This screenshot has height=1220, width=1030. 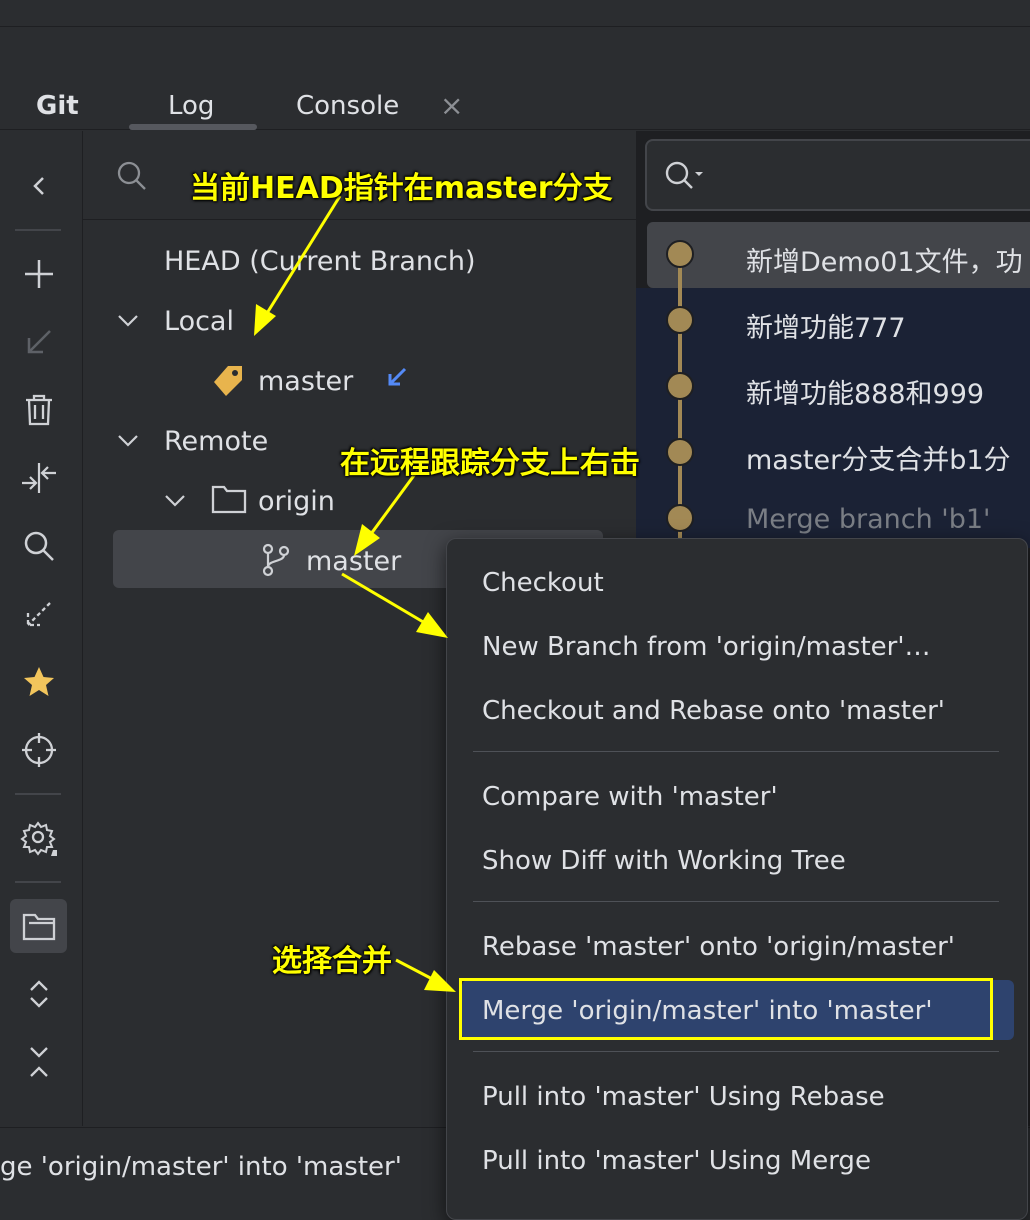 What do you see at coordinates (347, 106) in the screenshot?
I see `tab-console: Console` at bounding box center [347, 106].